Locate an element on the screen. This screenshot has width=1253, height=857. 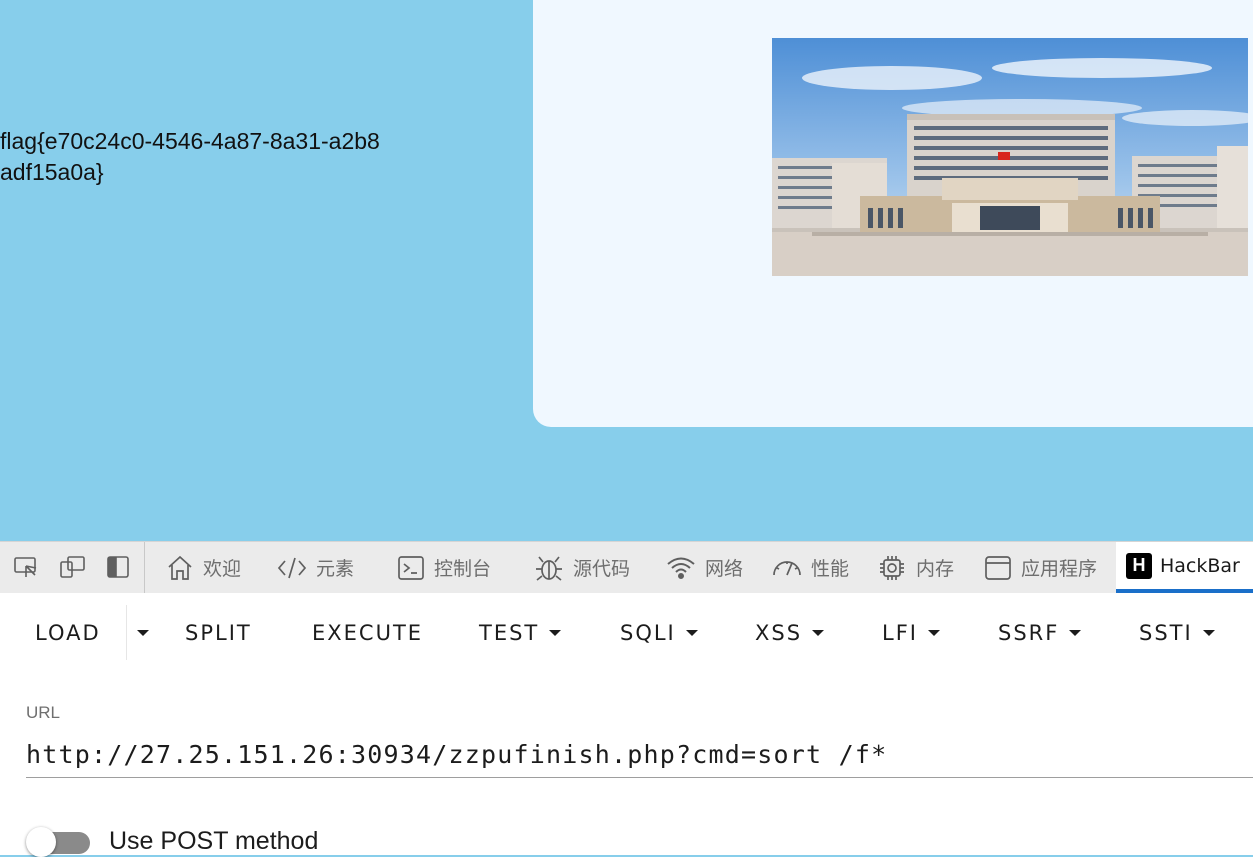
code-brackets-icon is located at coordinates (292, 567).